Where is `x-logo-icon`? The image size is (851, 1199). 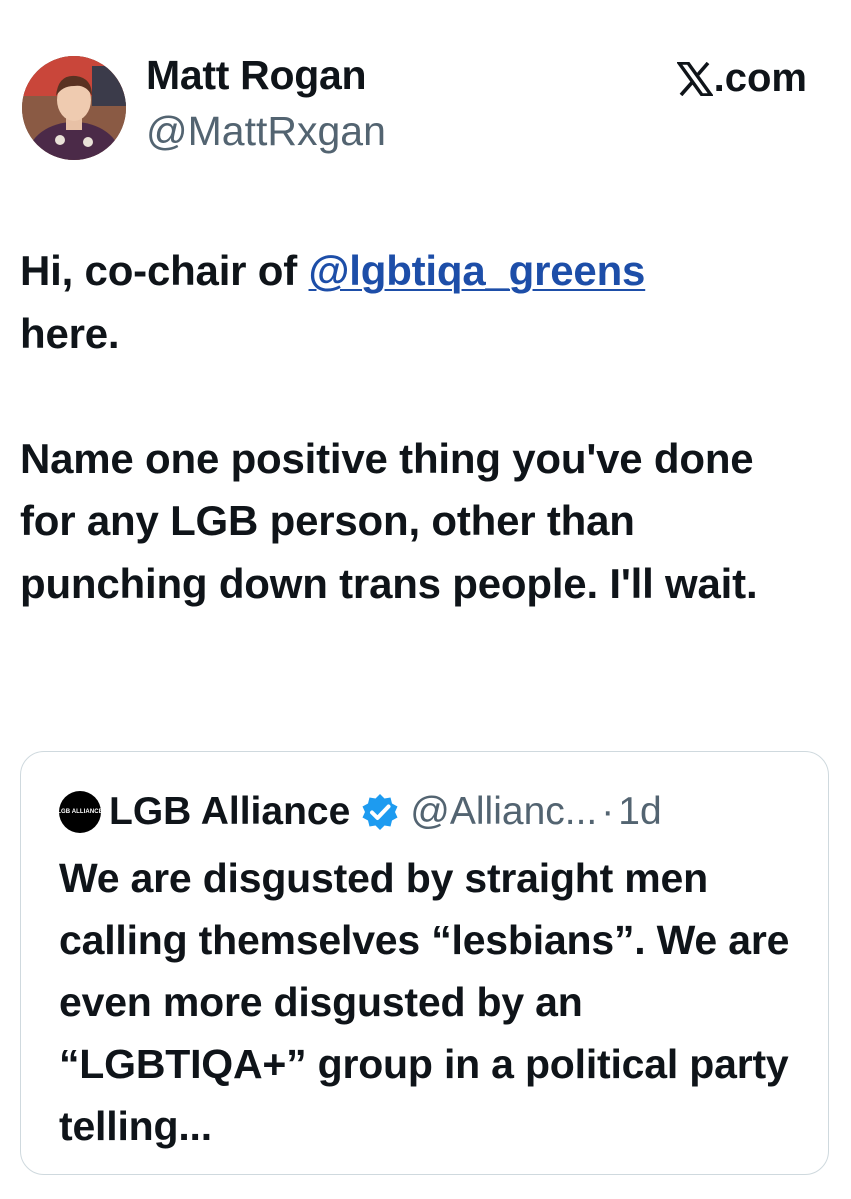
x-logo-icon is located at coordinates (694, 78).